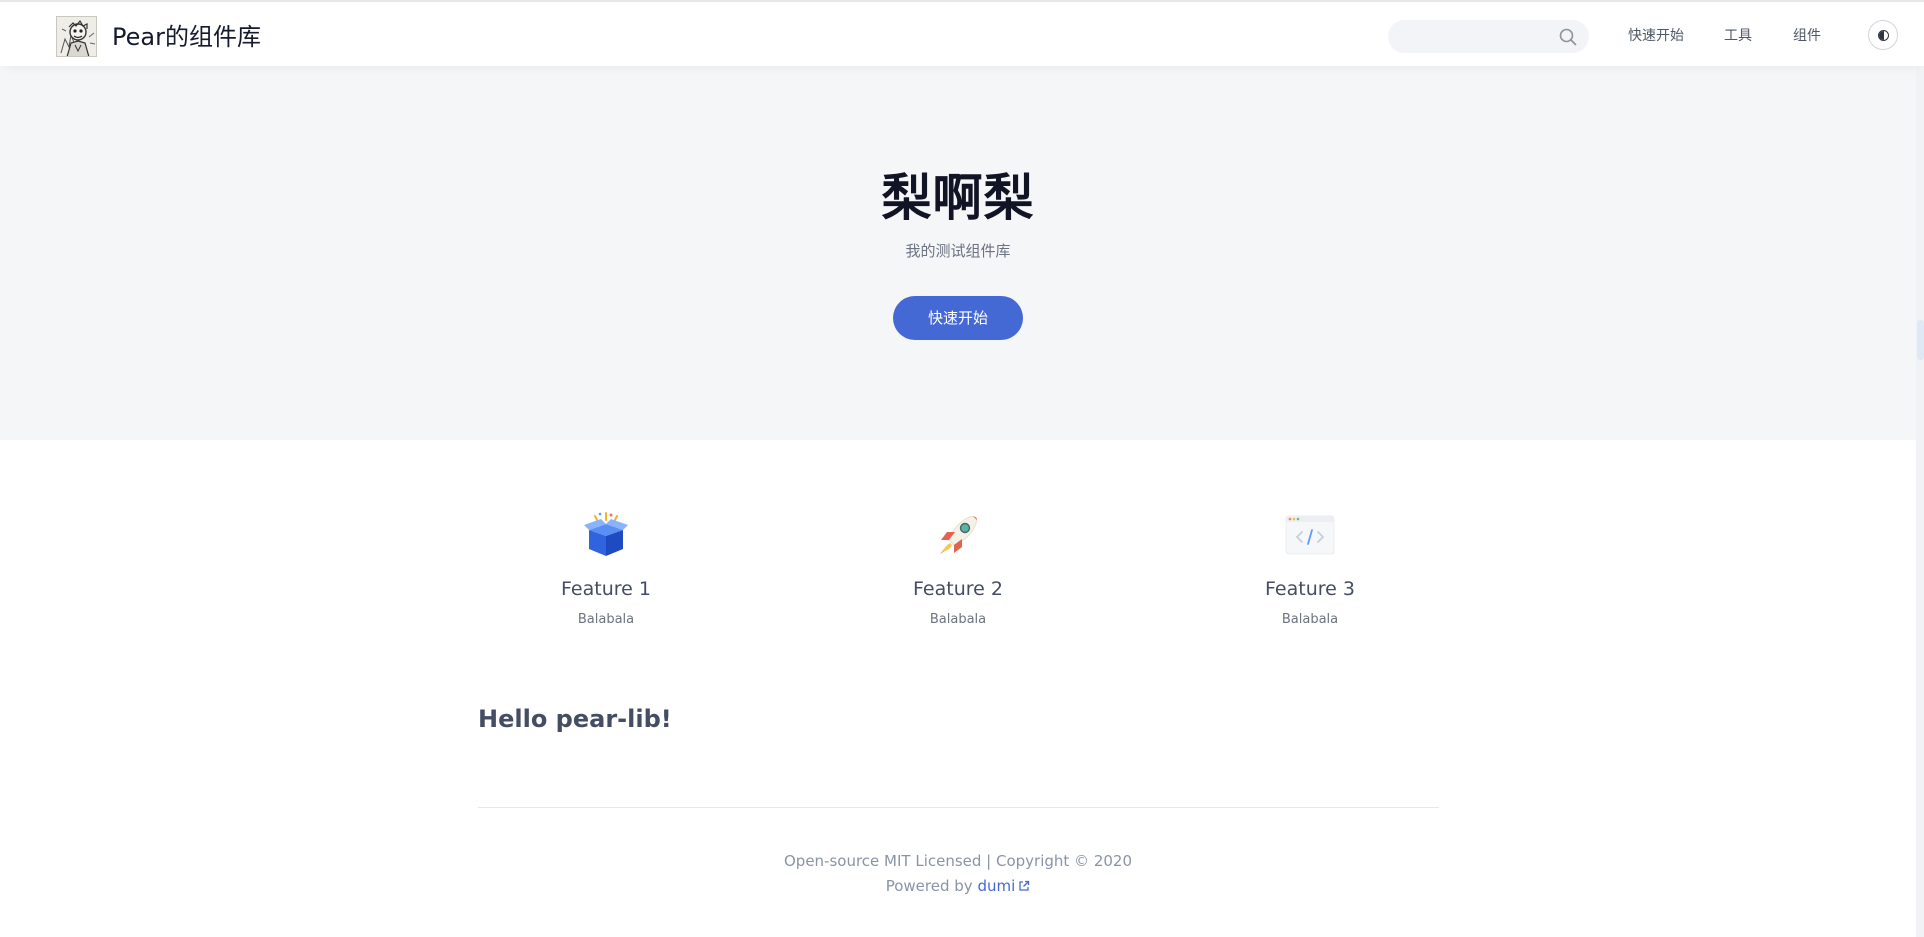  I want to click on external-link-icon, so click(1024, 885).